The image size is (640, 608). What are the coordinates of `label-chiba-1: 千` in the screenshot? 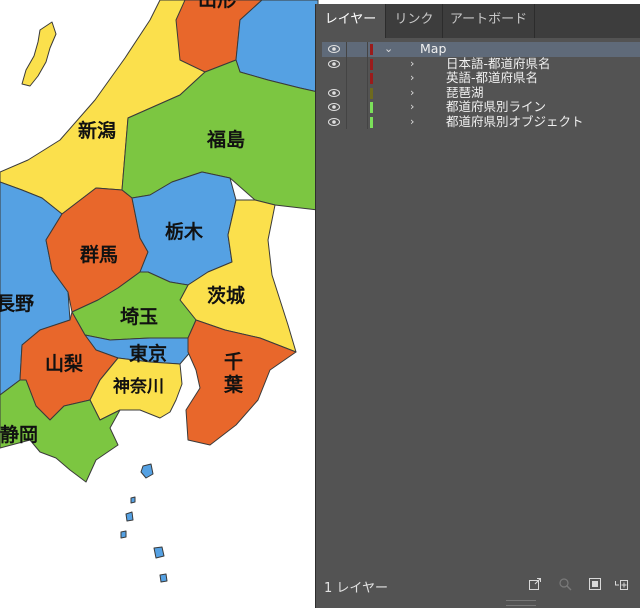 It's located at (233, 362).